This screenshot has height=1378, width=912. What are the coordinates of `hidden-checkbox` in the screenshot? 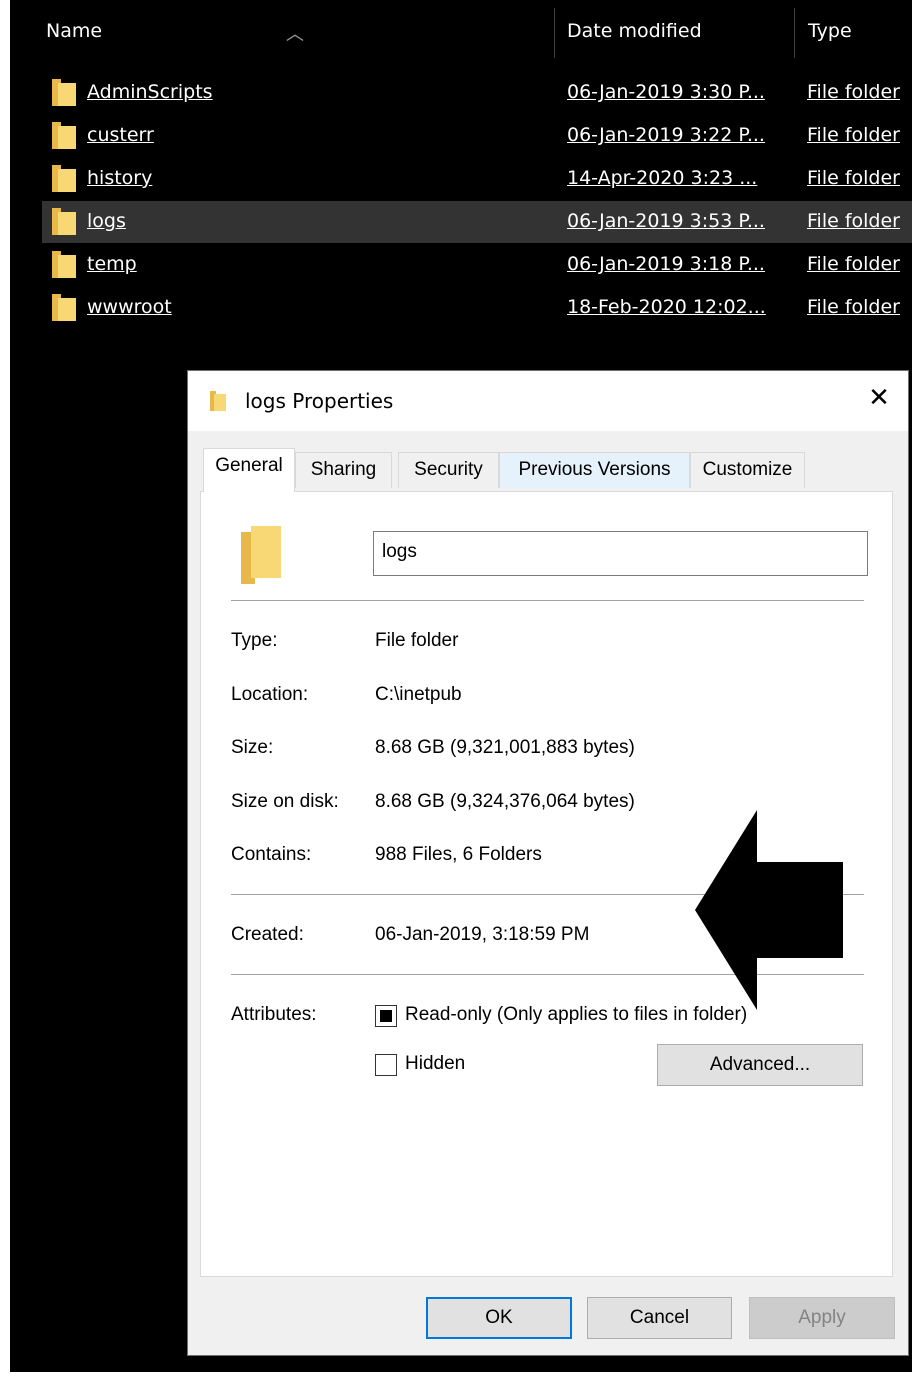 It's located at (386, 1065).